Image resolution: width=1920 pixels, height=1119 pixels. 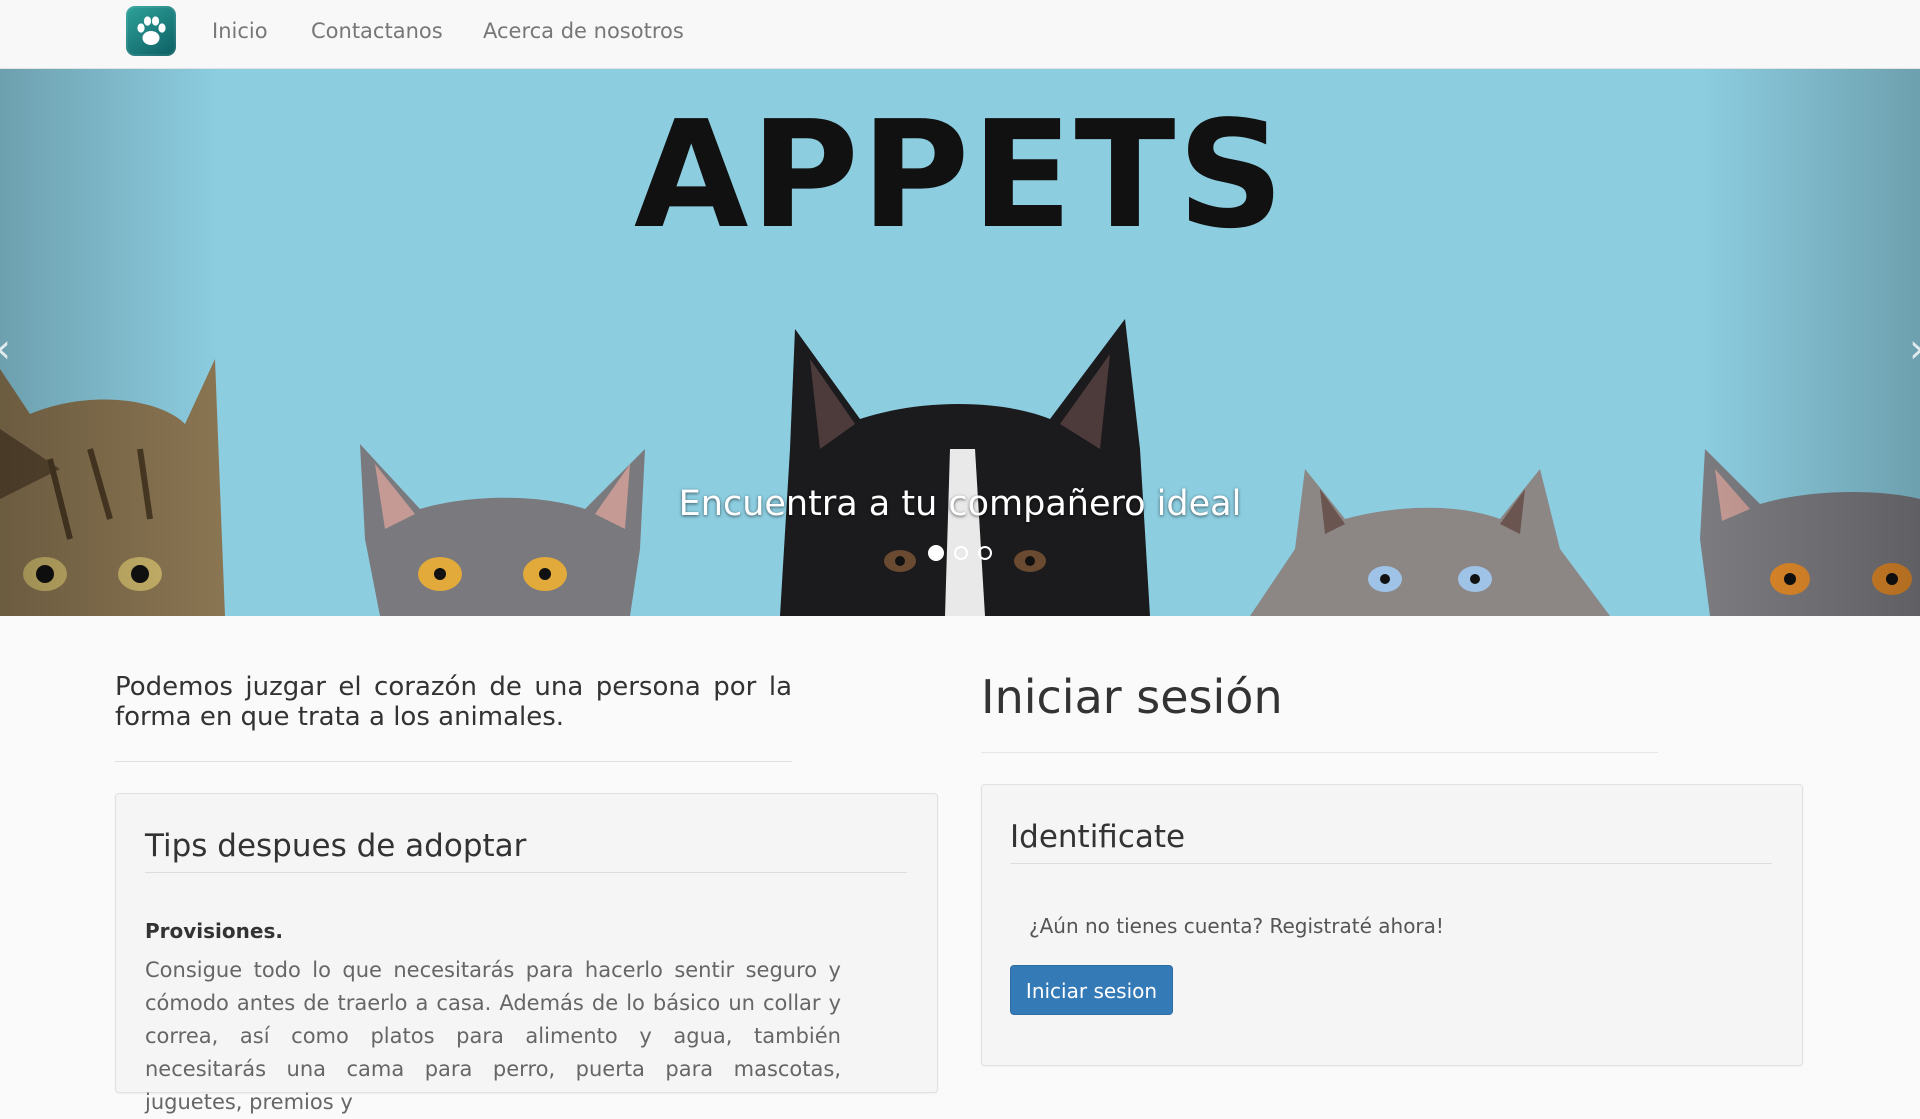 I want to click on register-prompt: ¿Aún no tienes cuenta? Registraté ahora!, so click(x=1236, y=926).